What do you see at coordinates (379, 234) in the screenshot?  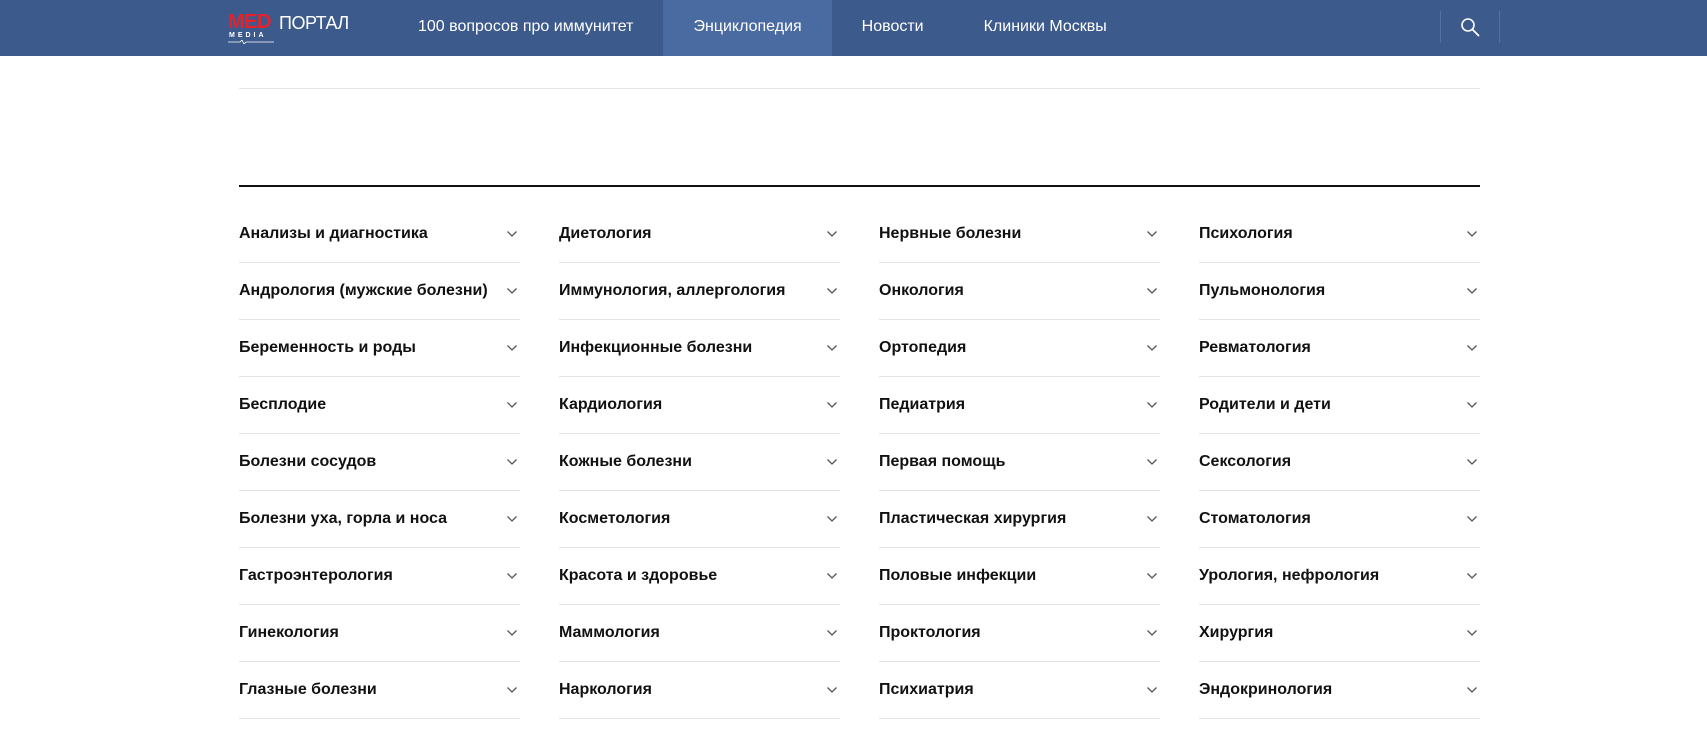 I see `category-item: Анализы и диагностика` at bounding box center [379, 234].